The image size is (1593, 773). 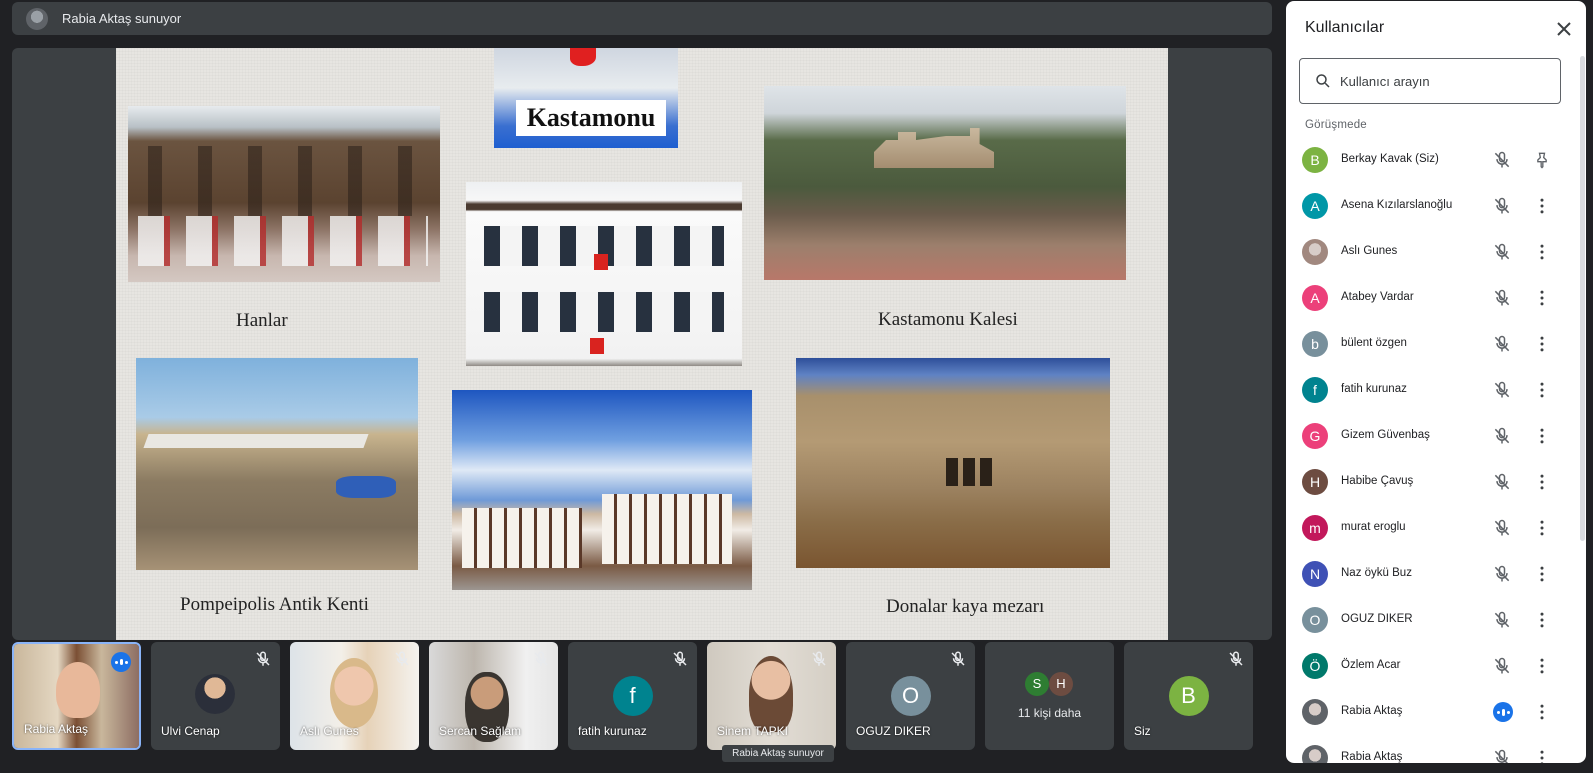 I want to click on tile-asli-gunes: Aslı Gunes, so click(x=354, y=696).